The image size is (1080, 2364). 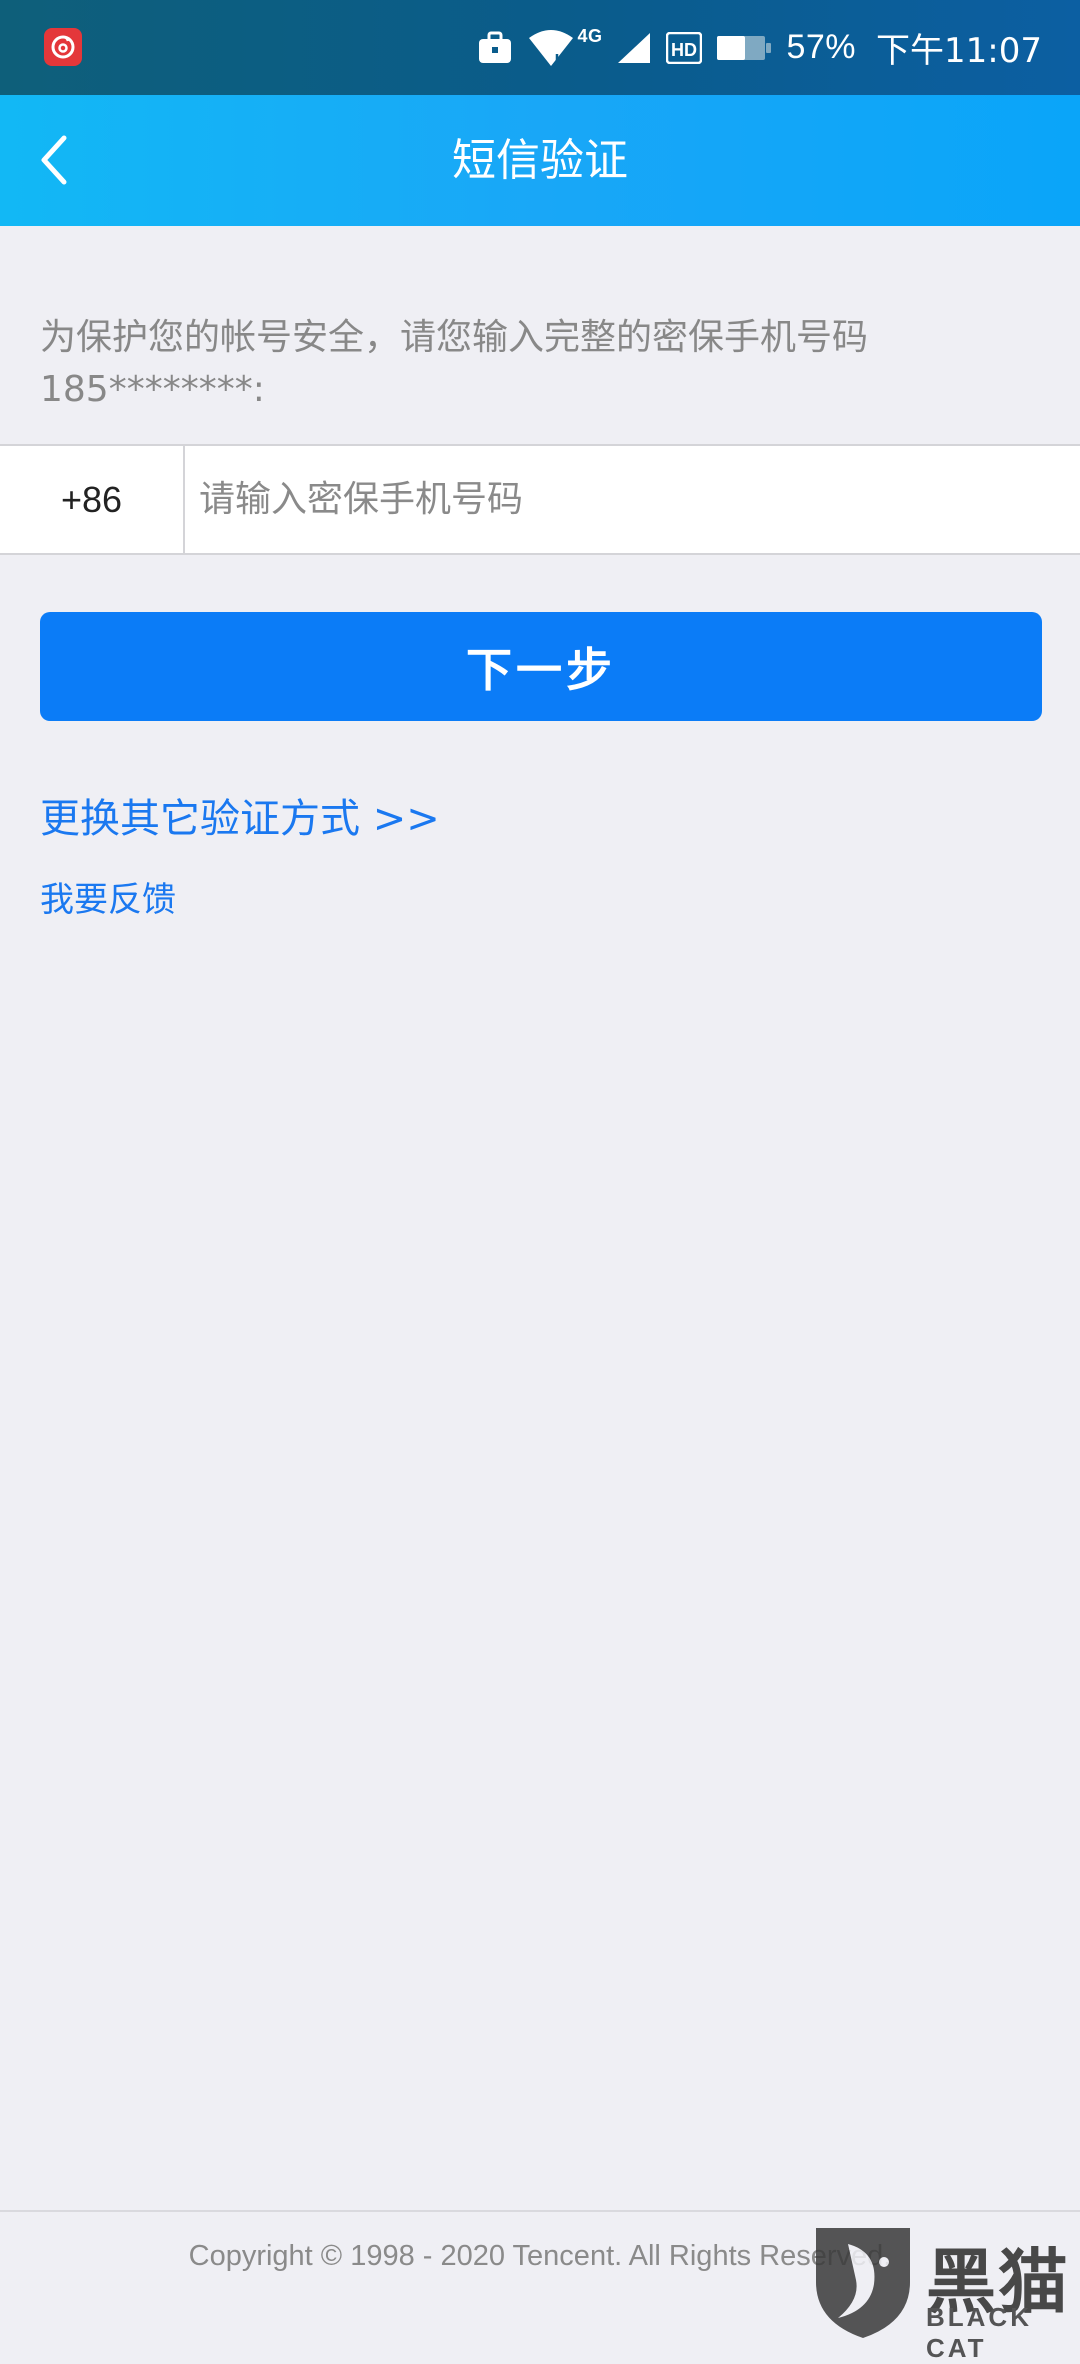 I want to click on status-bar: 4G HD 57% 下午11:07, so click(x=540, y=47).